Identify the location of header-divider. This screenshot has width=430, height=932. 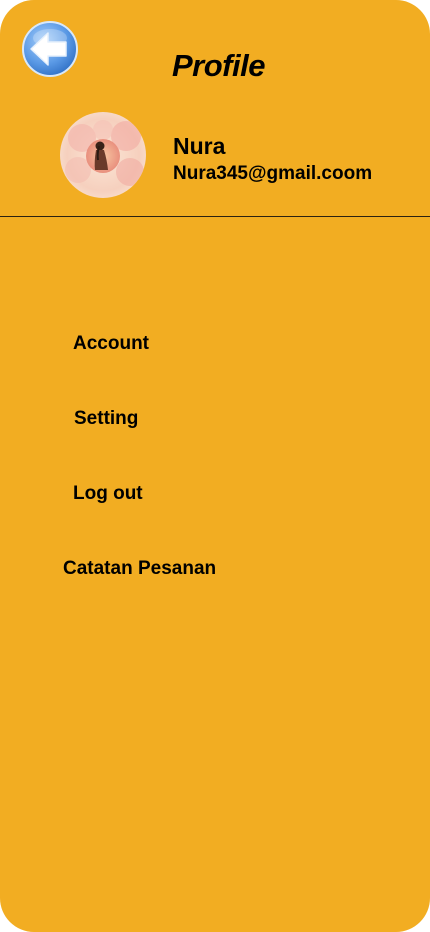
(215, 216).